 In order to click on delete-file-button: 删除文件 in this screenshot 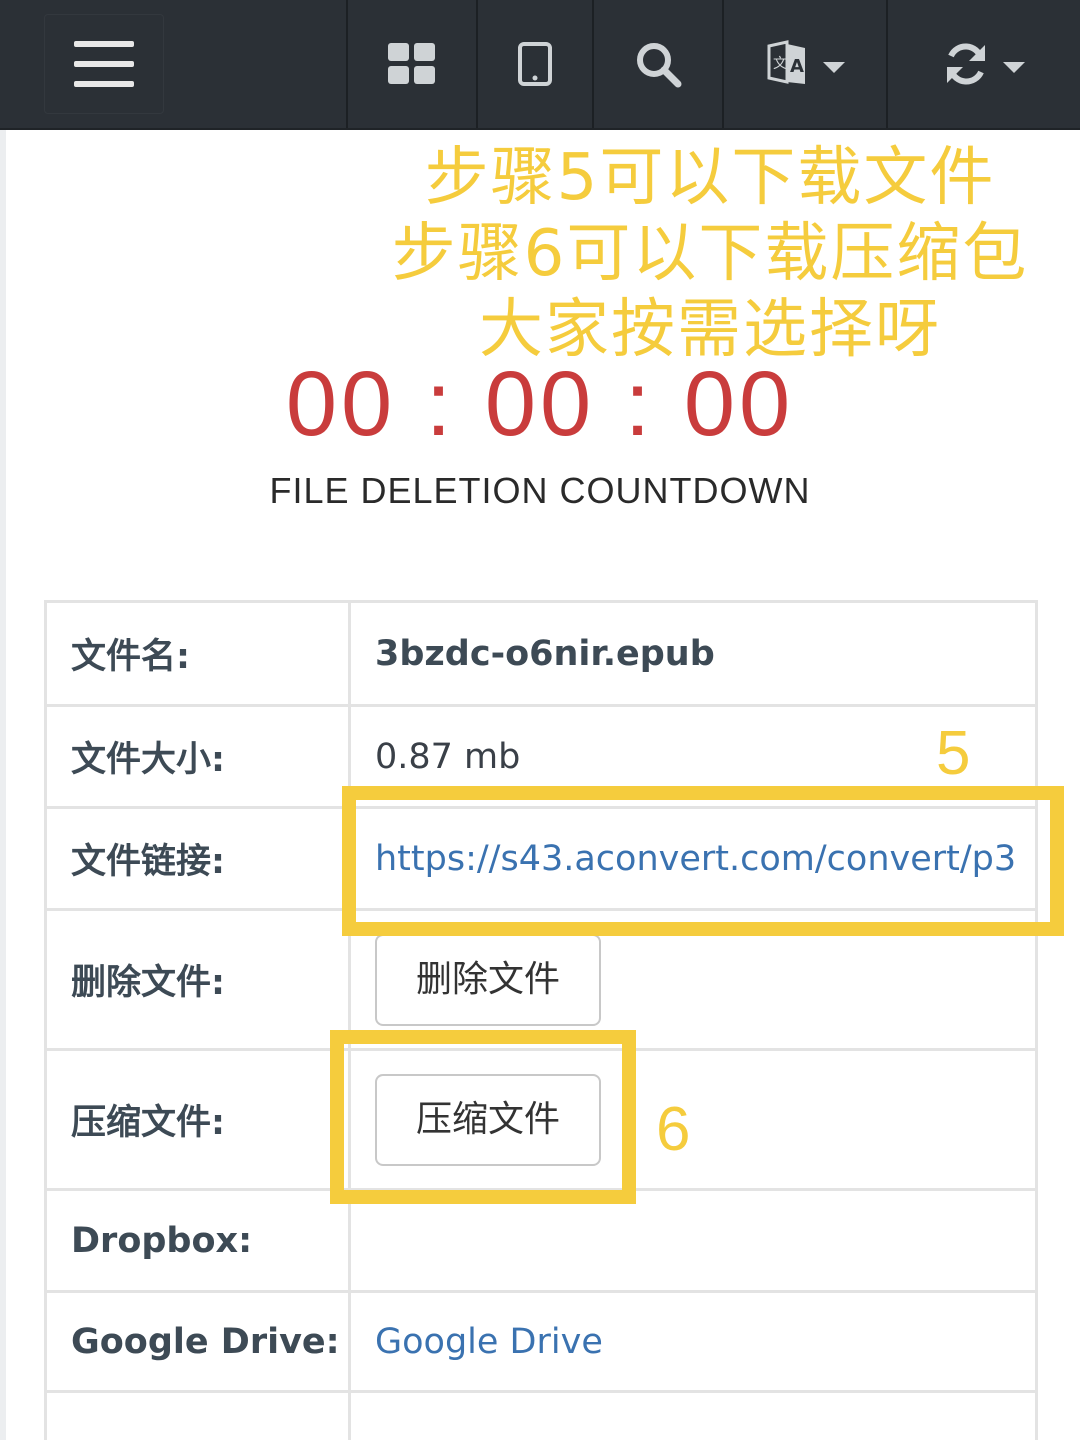, I will do `click(488, 979)`.